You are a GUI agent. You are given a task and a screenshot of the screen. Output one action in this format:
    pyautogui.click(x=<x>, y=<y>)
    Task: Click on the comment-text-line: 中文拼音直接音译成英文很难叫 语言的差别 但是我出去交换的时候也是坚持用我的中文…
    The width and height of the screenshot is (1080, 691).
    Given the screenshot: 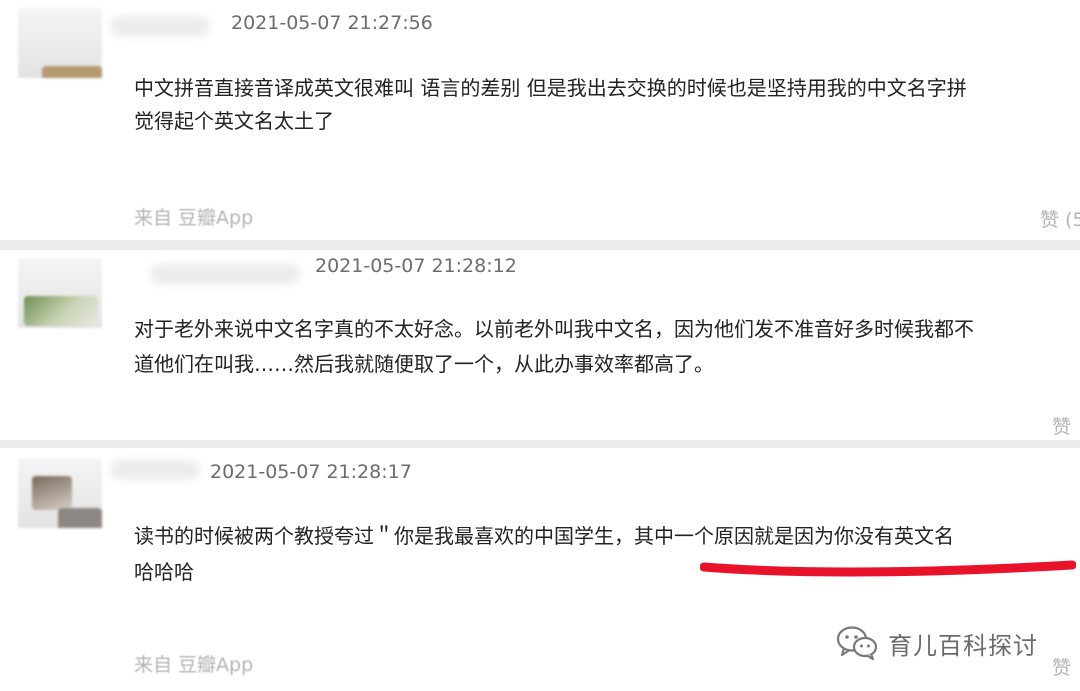 What is the action you would take?
    pyautogui.click(x=550, y=88)
    